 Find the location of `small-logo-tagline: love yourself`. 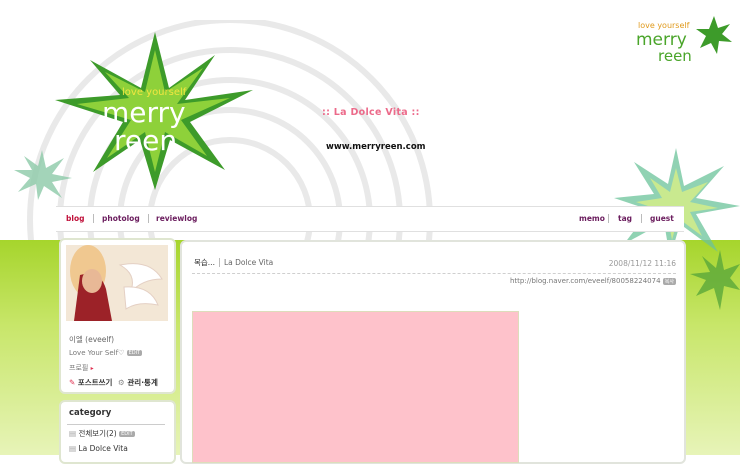

small-logo-tagline: love yourself is located at coordinates (664, 25).